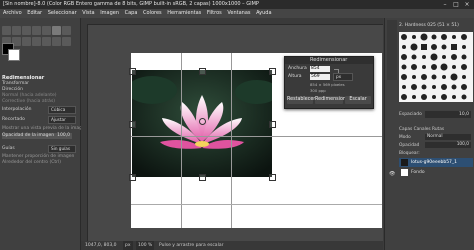 Image resolution: width=474 pixels, height=250 pixels. I want to click on width-input: 854, so click(320, 69).